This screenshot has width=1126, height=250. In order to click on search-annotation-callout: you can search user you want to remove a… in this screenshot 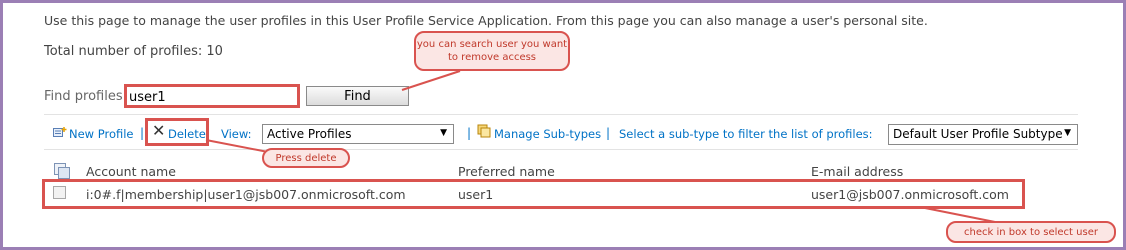, I will do `click(492, 51)`.